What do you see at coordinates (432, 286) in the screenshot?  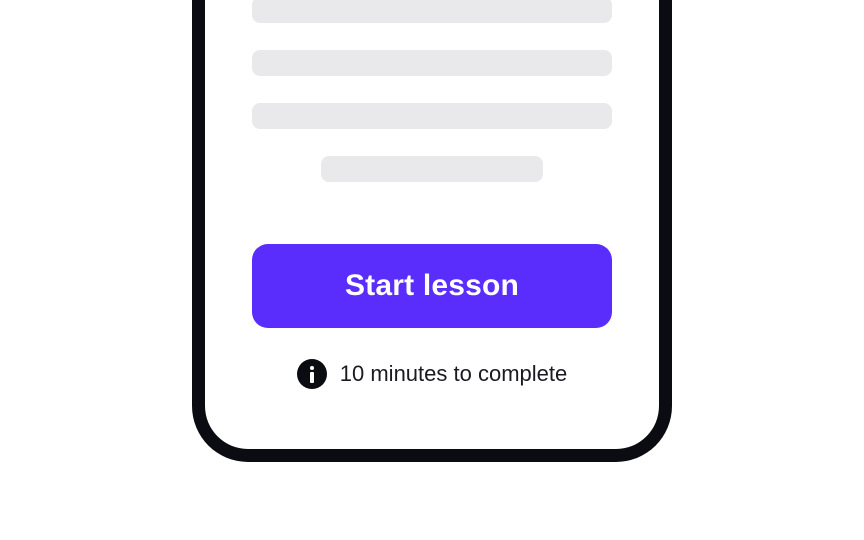 I see `start-lesson-button: Start lesson` at bounding box center [432, 286].